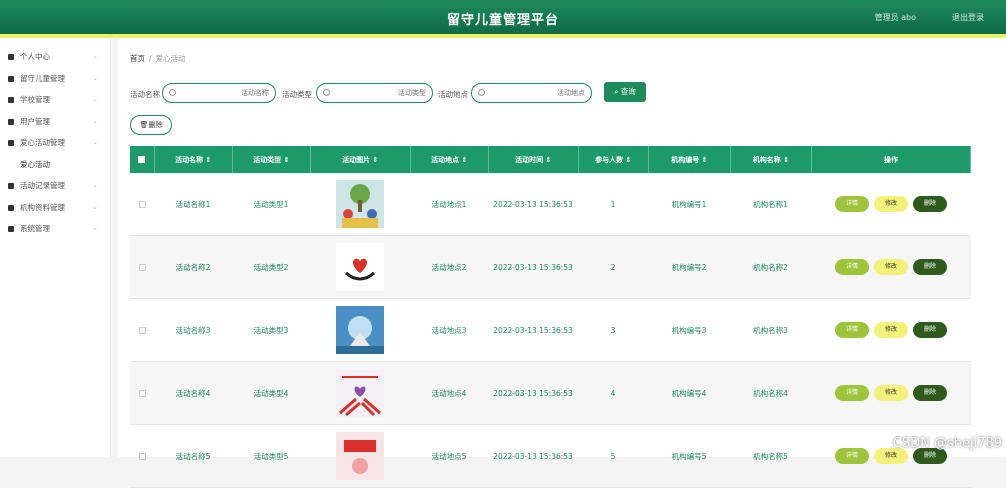 This screenshot has width=1006, height=488. I want to click on app-title: 留守儿童管理平台, so click(502, 20).